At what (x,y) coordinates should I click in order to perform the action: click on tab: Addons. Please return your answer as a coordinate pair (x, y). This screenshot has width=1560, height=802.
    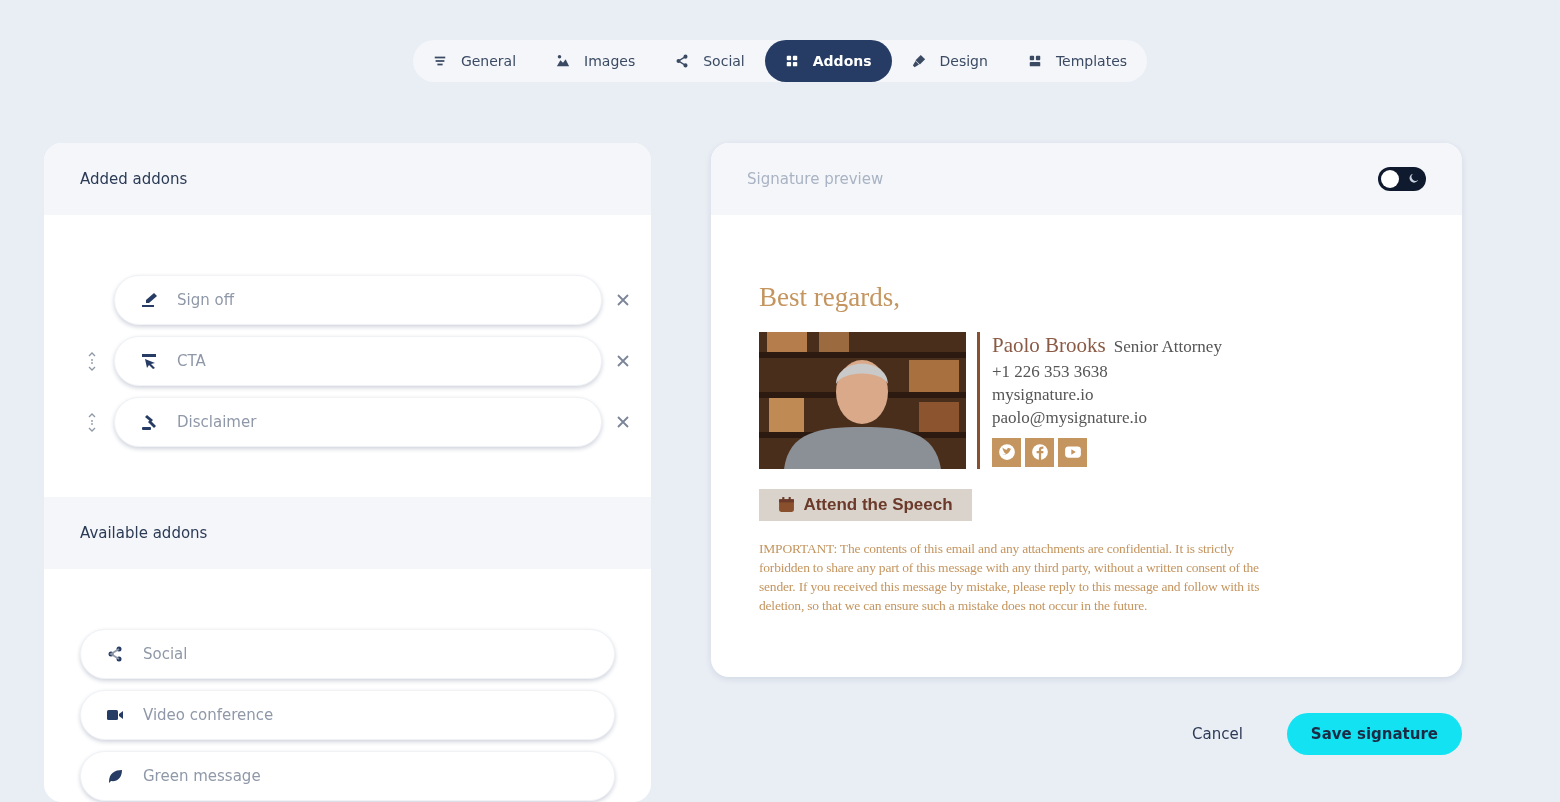
    Looking at the image, I should click on (828, 61).